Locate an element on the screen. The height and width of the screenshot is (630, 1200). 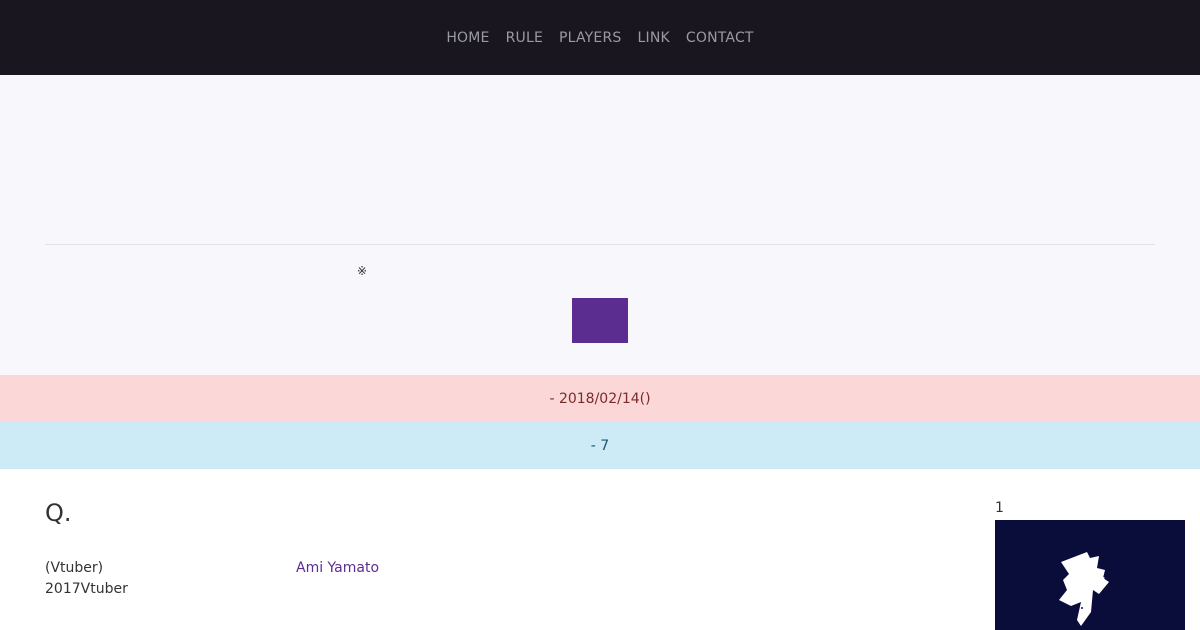
top-navbar: HOME RULE PLAYERS LINK CONTACT is located at coordinates (600, 37).